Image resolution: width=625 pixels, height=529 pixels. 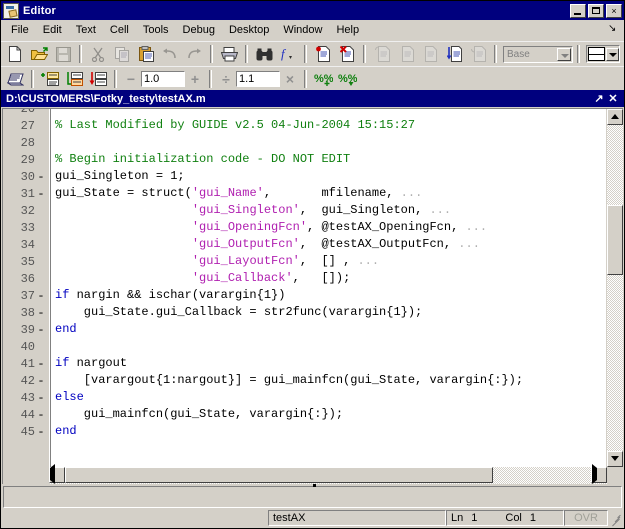 I want to click on increase-button: +, so click(x=195, y=79).